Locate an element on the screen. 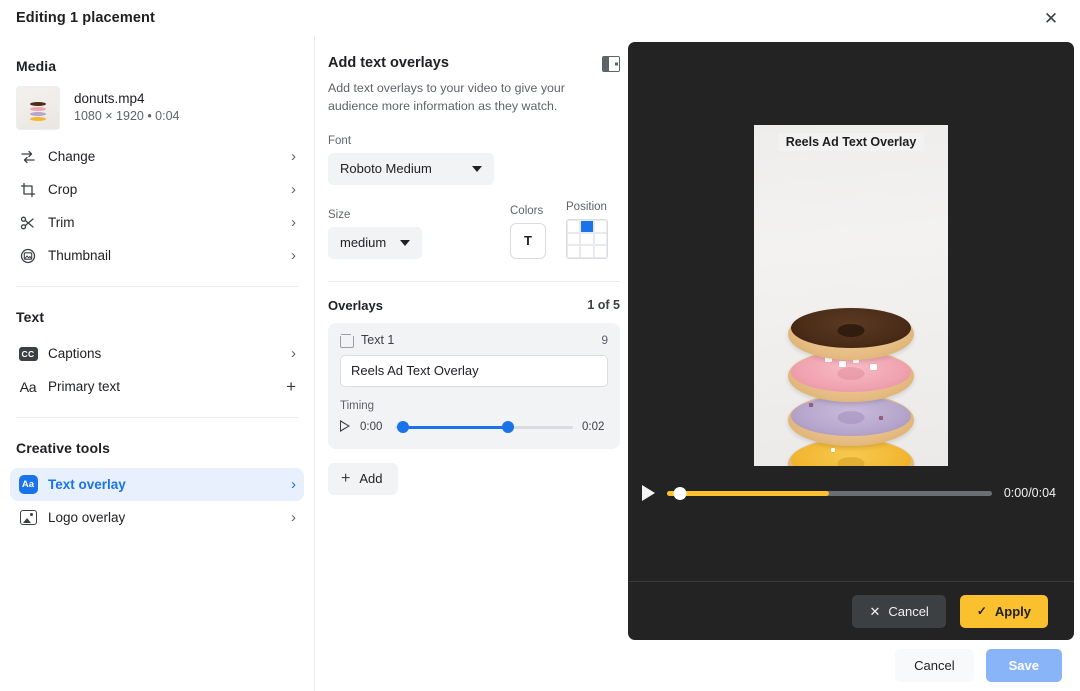  font-select: Roboto Medium is located at coordinates (411, 168).